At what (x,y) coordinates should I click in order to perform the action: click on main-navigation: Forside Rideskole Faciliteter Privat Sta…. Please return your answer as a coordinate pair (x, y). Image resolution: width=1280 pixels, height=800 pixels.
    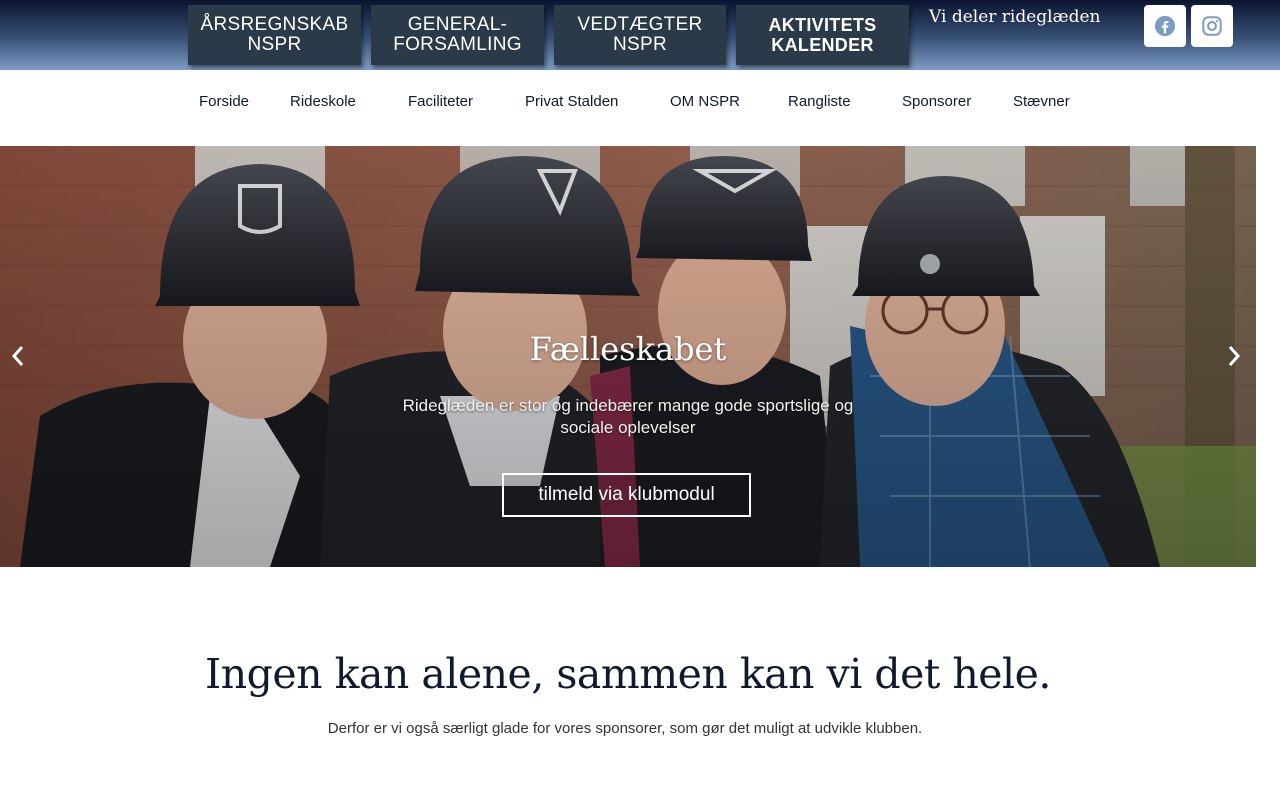
    Looking at the image, I should click on (640, 108).